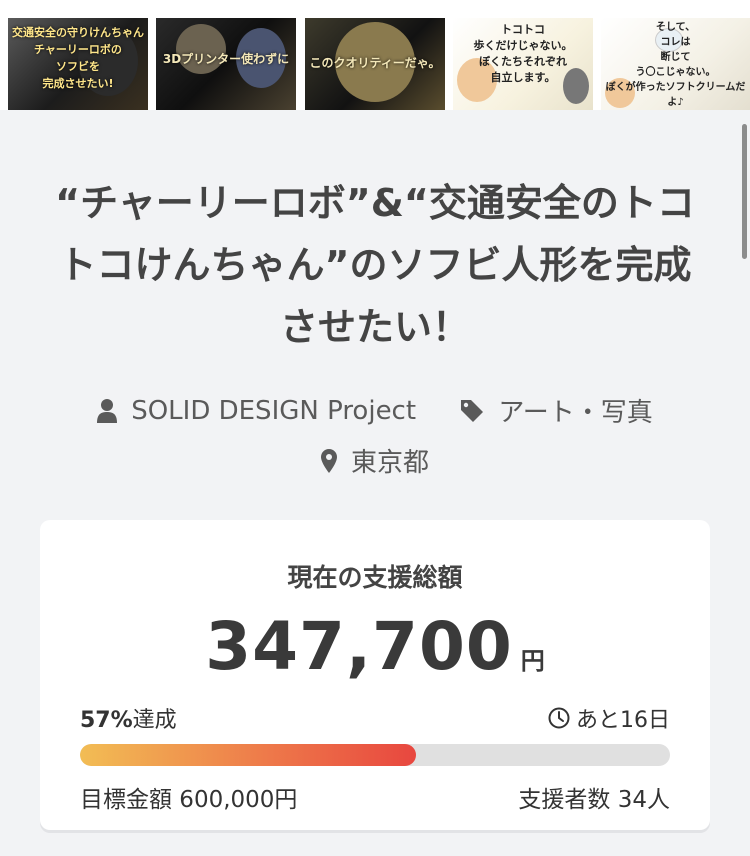 This screenshot has width=750, height=856. I want to click on thumbnail-4: トコトコ 歩くだけじゃない。 ぼくたちそれぞれ 自立します。, so click(523, 64).